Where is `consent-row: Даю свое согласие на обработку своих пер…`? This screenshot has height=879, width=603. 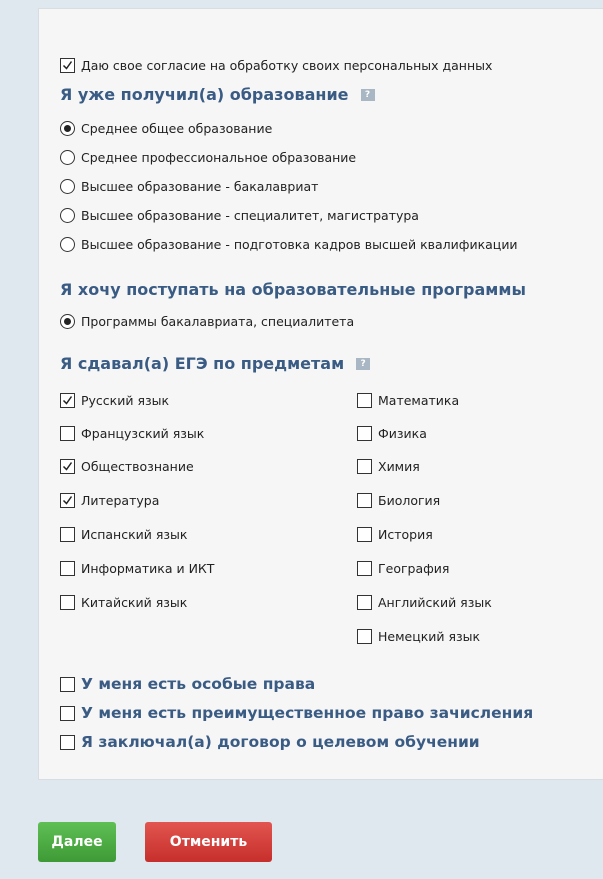 consent-row: Даю свое согласие на обработку своих пер… is located at coordinates (276, 65).